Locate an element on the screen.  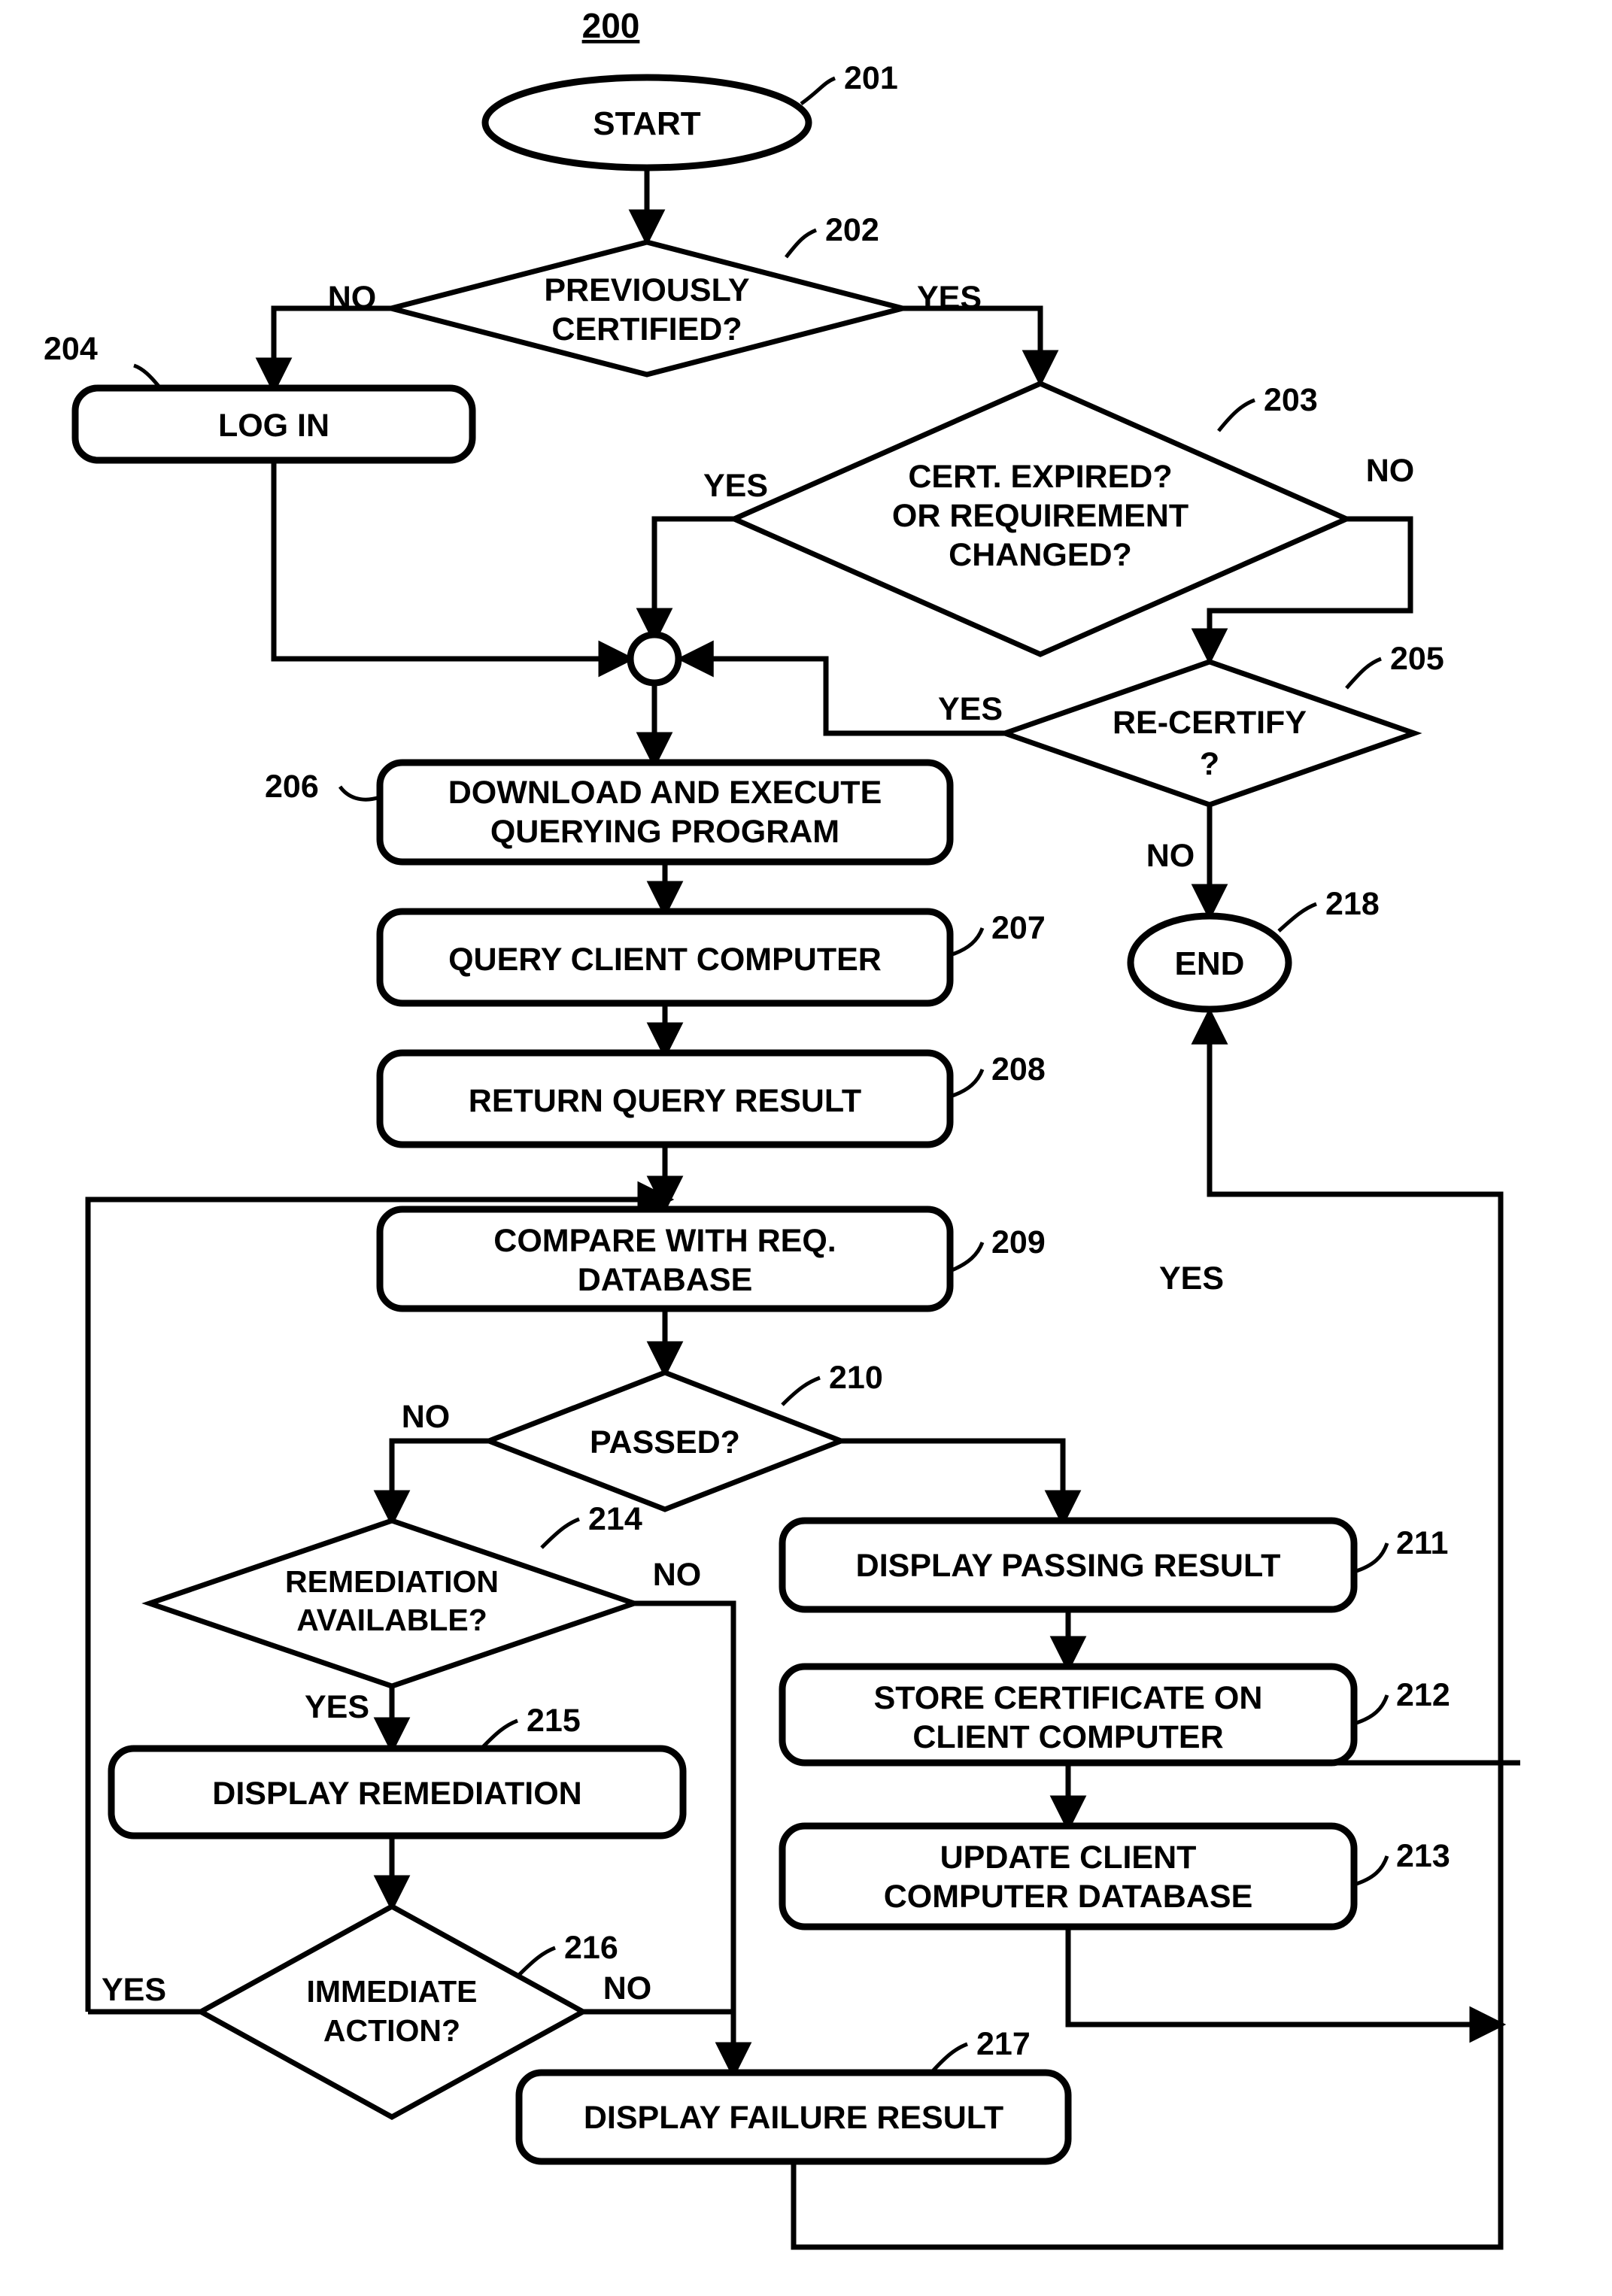
node-display-passing: DISPLAY PASSING RESULT is located at coordinates (1069, 1565).